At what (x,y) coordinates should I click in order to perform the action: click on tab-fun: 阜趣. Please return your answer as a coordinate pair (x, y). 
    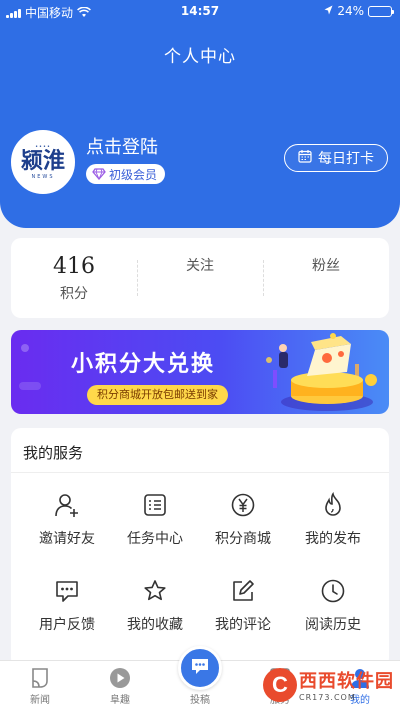
    Looking at the image, I should click on (120, 685).